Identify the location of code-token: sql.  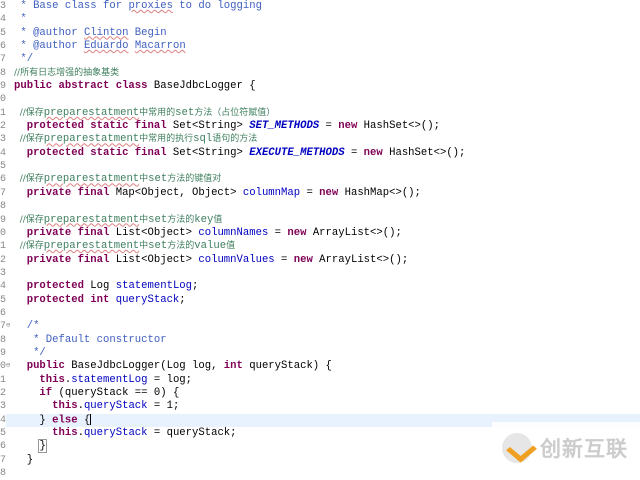
(203, 139).